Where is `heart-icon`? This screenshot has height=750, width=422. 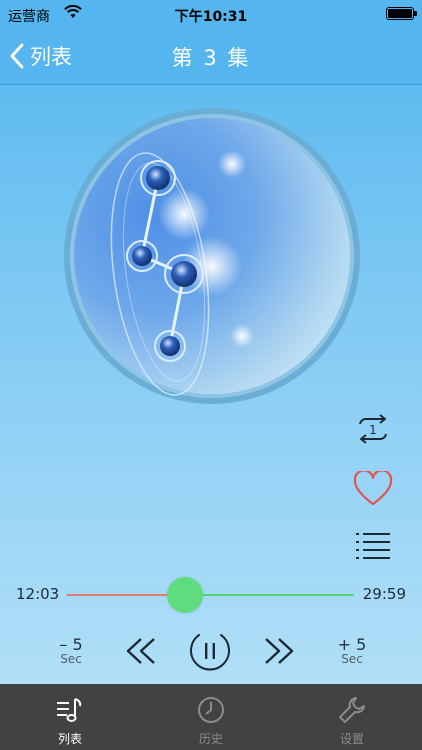
heart-icon is located at coordinates (373, 488).